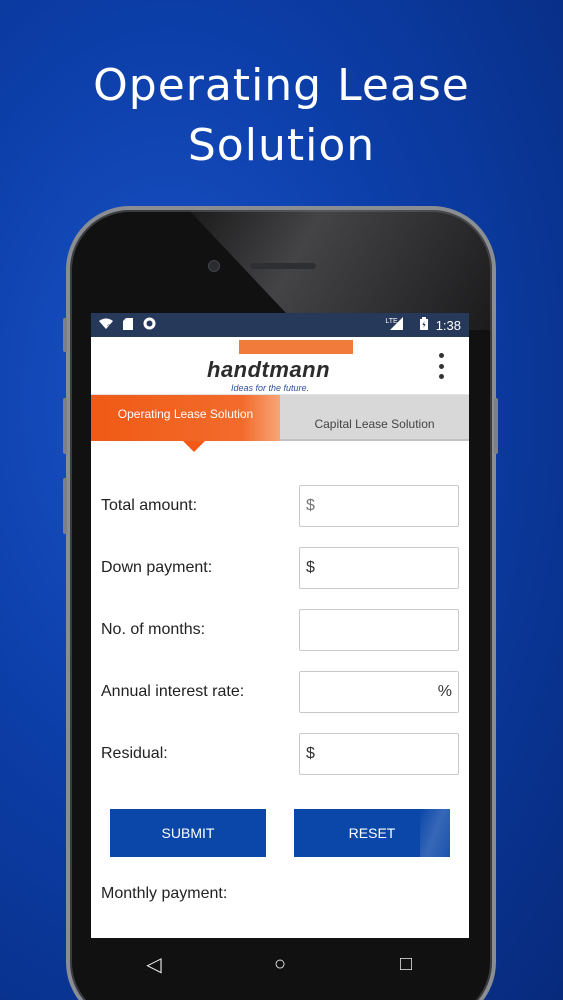 This screenshot has width=563, height=1000. What do you see at coordinates (280, 692) in the screenshot?
I see `row-interest-rate: Annual interest rate: %` at bounding box center [280, 692].